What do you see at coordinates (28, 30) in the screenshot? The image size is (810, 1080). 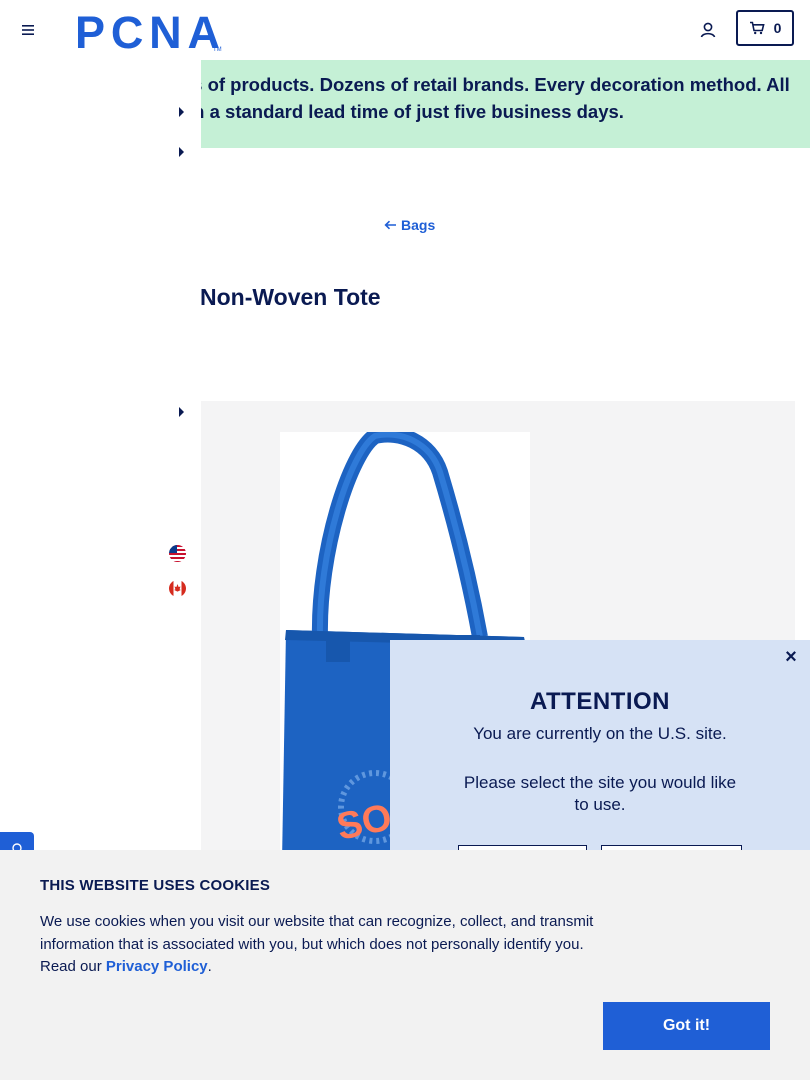 I see `hamburger-menu-icon` at bounding box center [28, 30].